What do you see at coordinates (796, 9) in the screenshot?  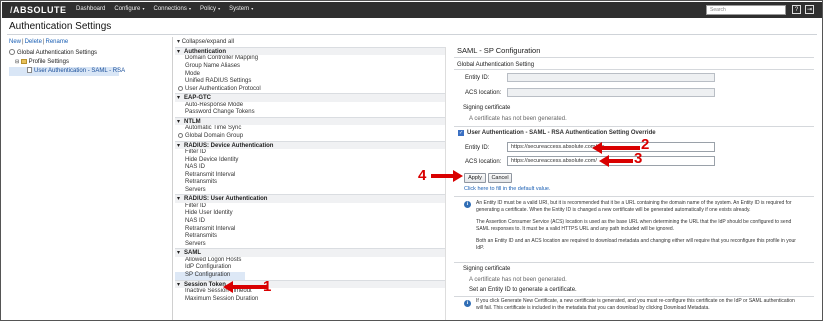 I see `help-icon: ?` at bounding box center [796, 9].